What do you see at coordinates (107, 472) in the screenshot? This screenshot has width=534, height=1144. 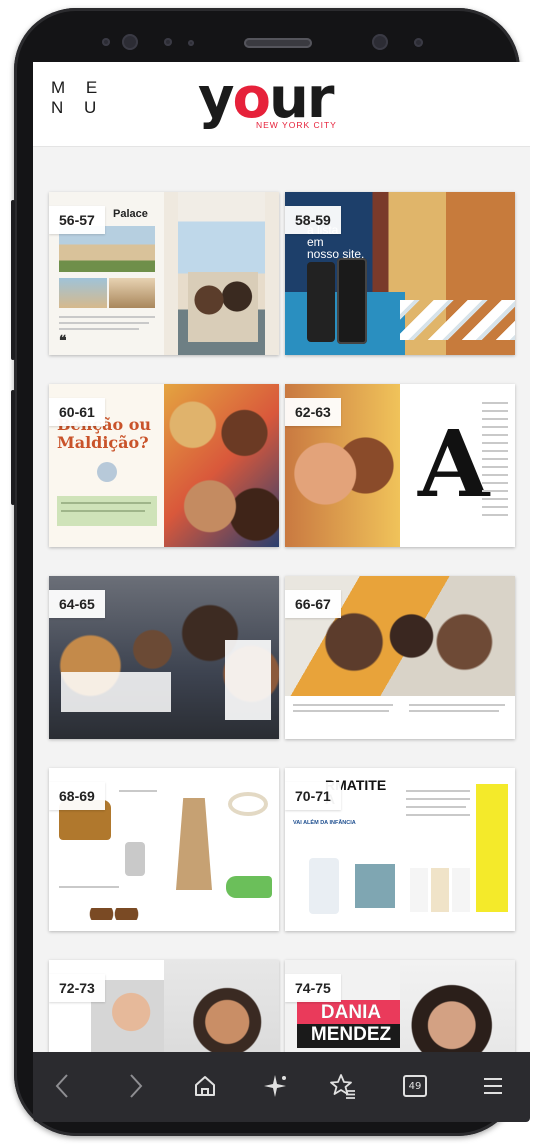 I see `author-avatar` at bounding box center [107, 472].